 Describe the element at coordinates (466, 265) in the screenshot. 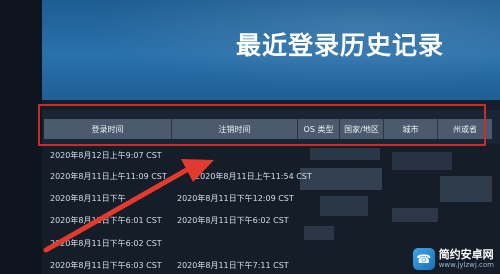

I see `watermark-url: www.jylzwj.com` at that location.